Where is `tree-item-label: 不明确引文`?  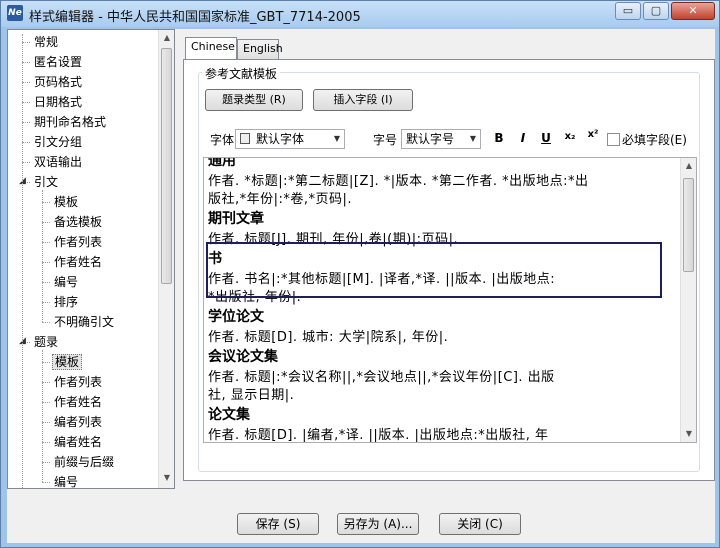 tree-item-label: 不明确引文 is located at coordinates (84, 322).